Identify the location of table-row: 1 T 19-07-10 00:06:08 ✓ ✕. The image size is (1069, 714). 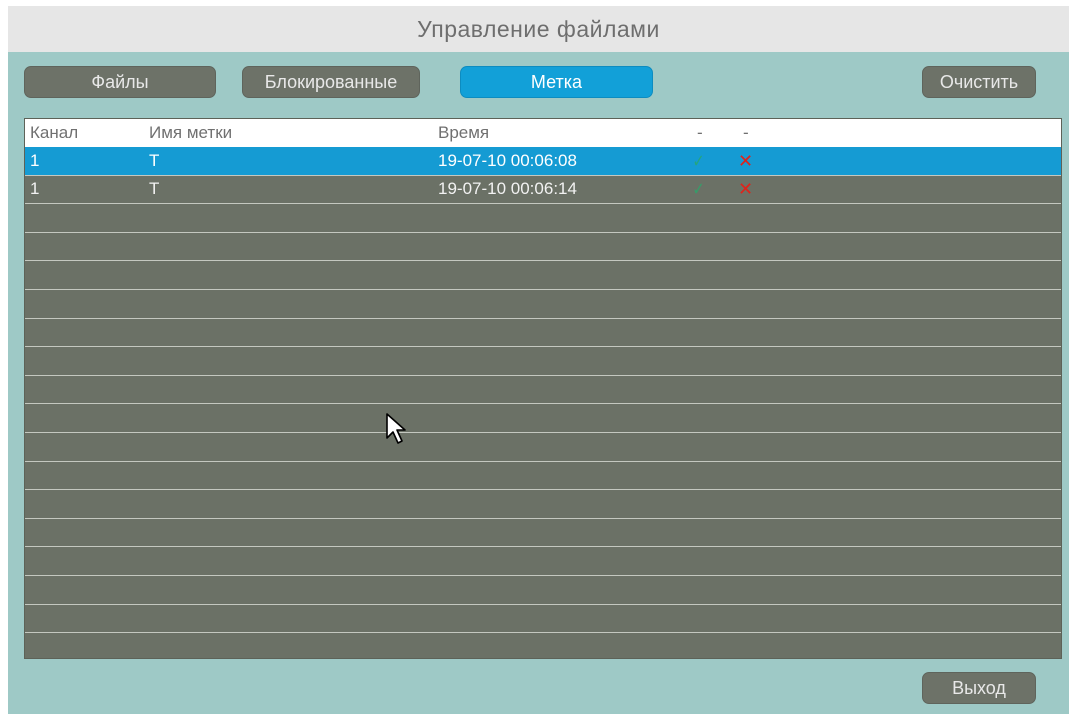
(543, 161).